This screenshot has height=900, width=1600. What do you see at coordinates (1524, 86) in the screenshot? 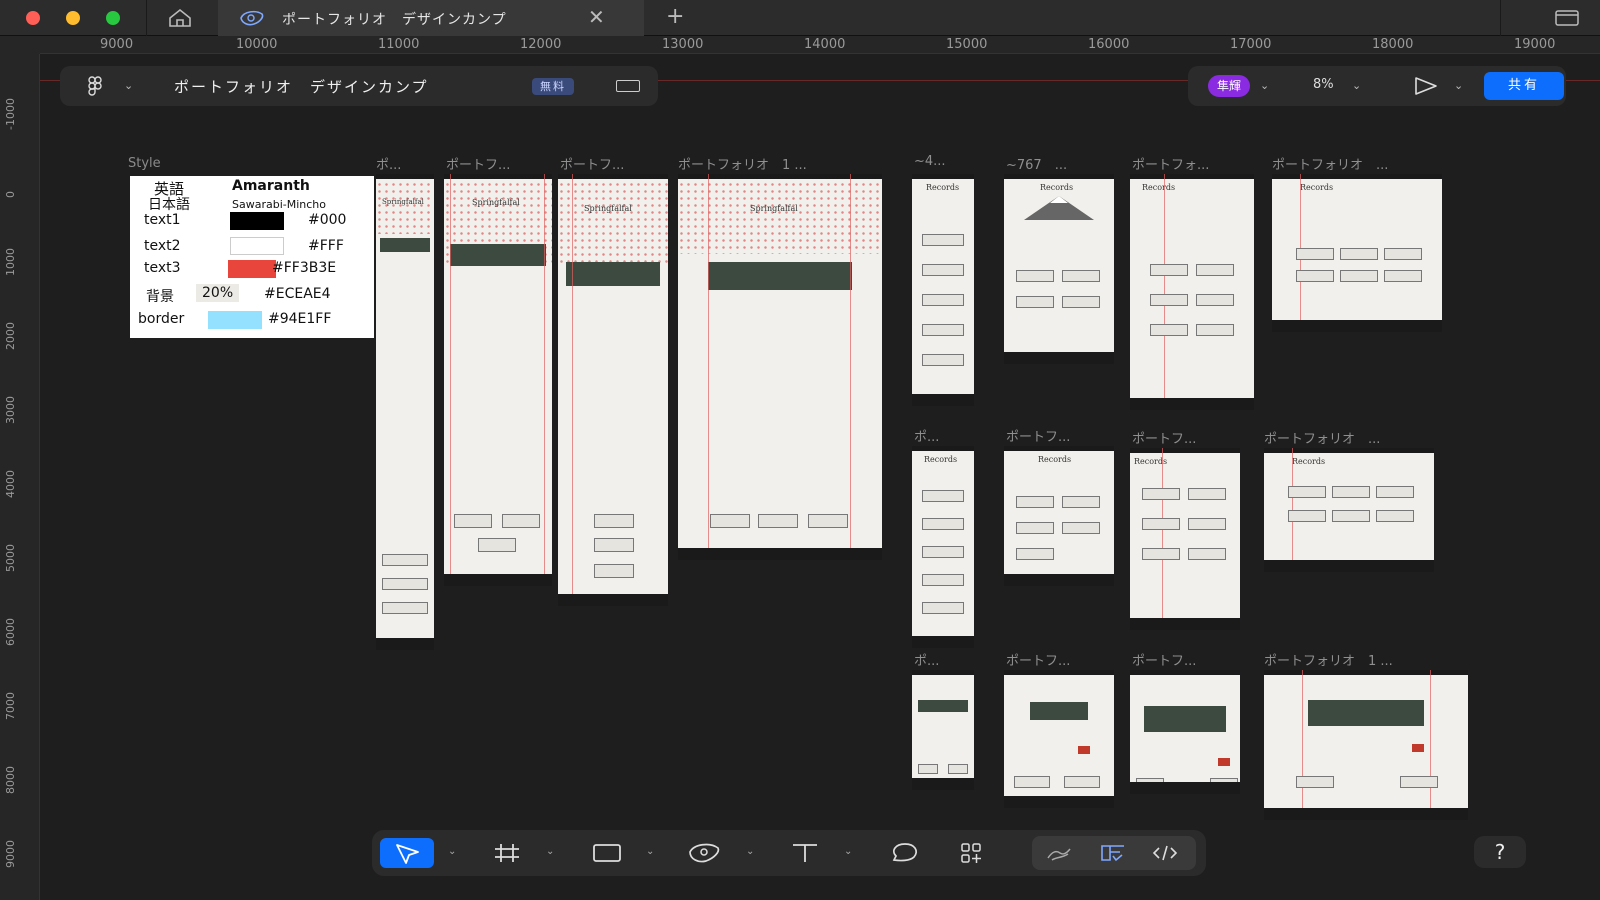
I see `share-button: 共有` at bounding box center [1524, 86].